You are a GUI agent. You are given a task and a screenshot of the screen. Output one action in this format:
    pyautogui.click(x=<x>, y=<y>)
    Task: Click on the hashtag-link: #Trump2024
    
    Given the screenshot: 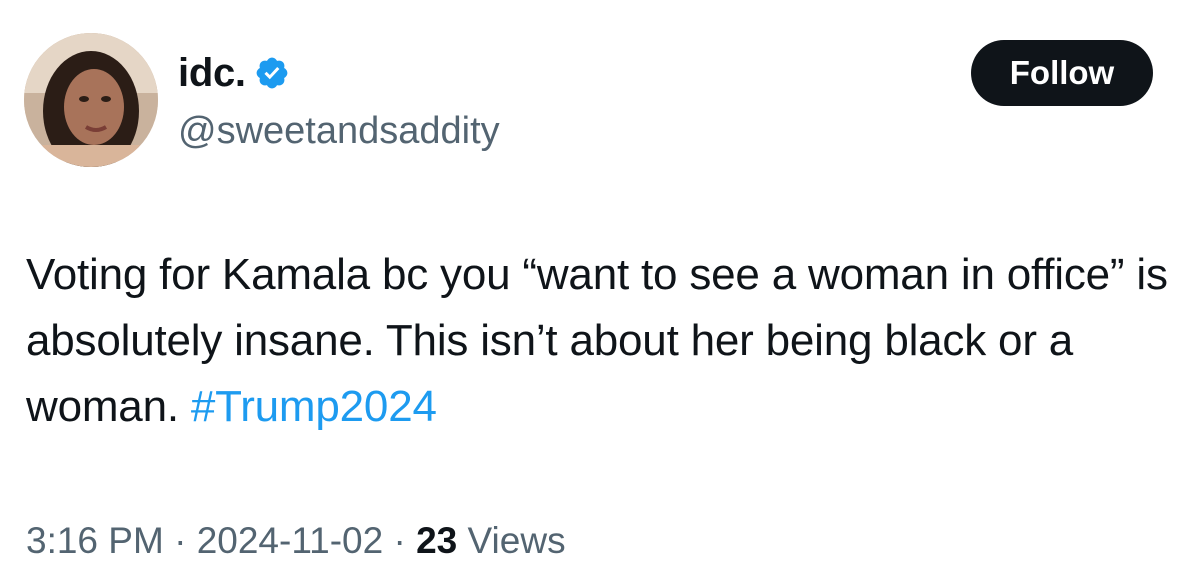 What is the action you would take?
    pyautogui.click(x=314, y=406)
    